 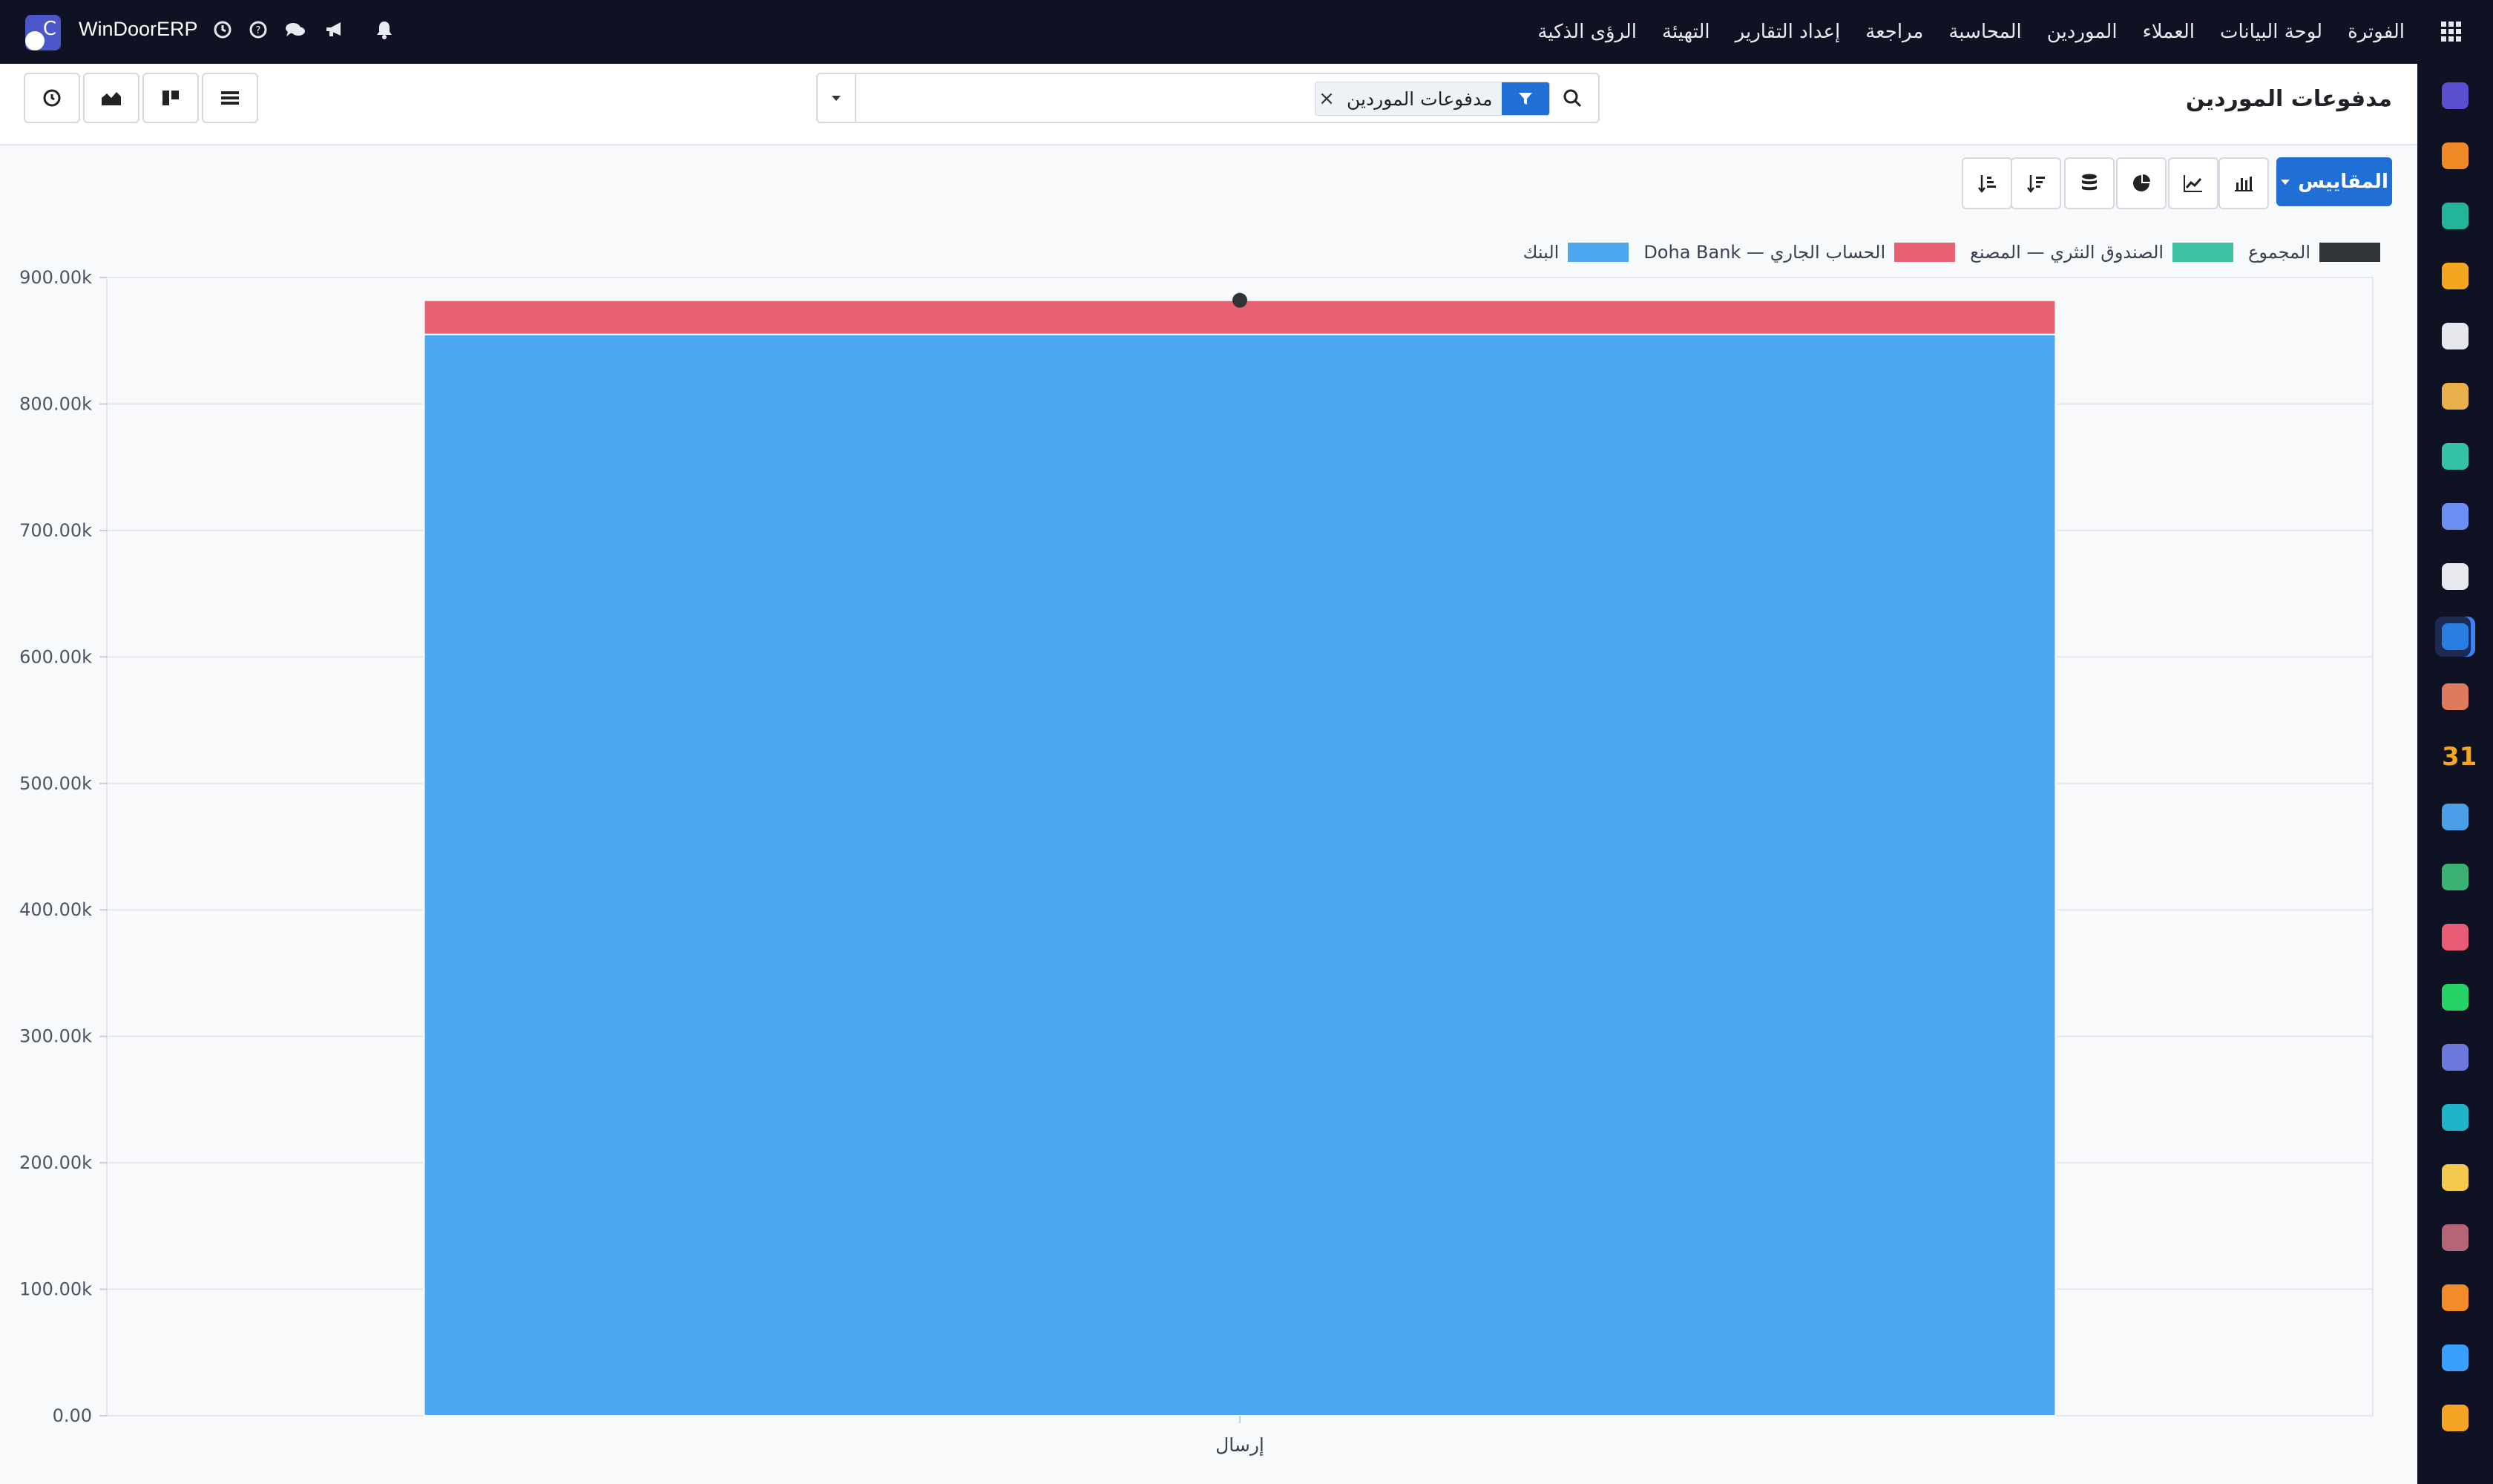 I want to click on dashboard-icon, so click(x=2455, y=937).